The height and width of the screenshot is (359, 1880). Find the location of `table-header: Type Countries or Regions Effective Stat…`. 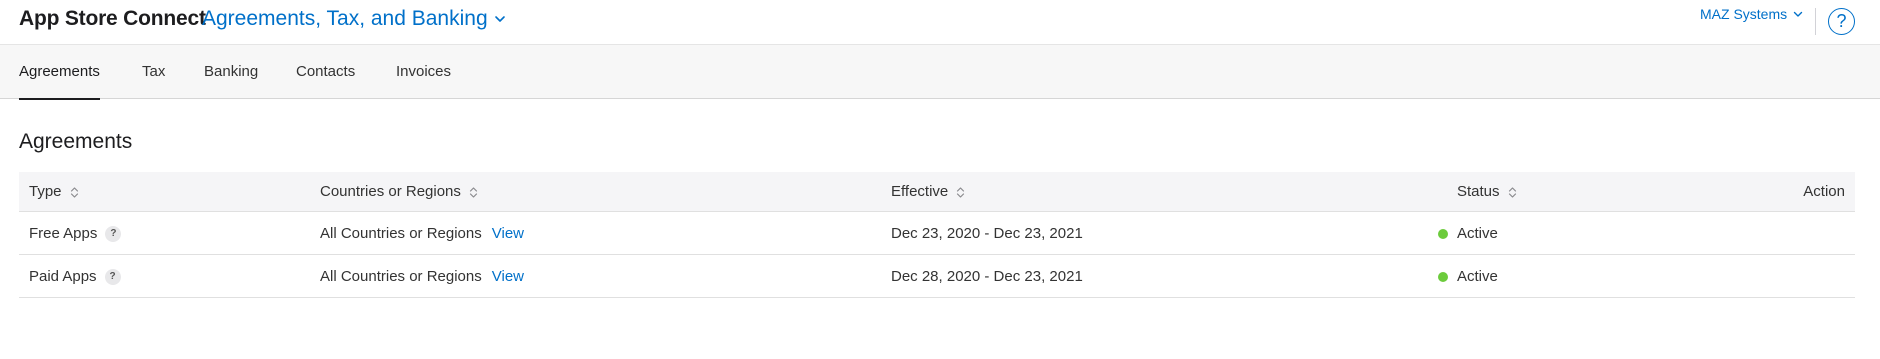

table-header: Type Countries or Regions Effective Stat… is located at coordinates (937, 192).